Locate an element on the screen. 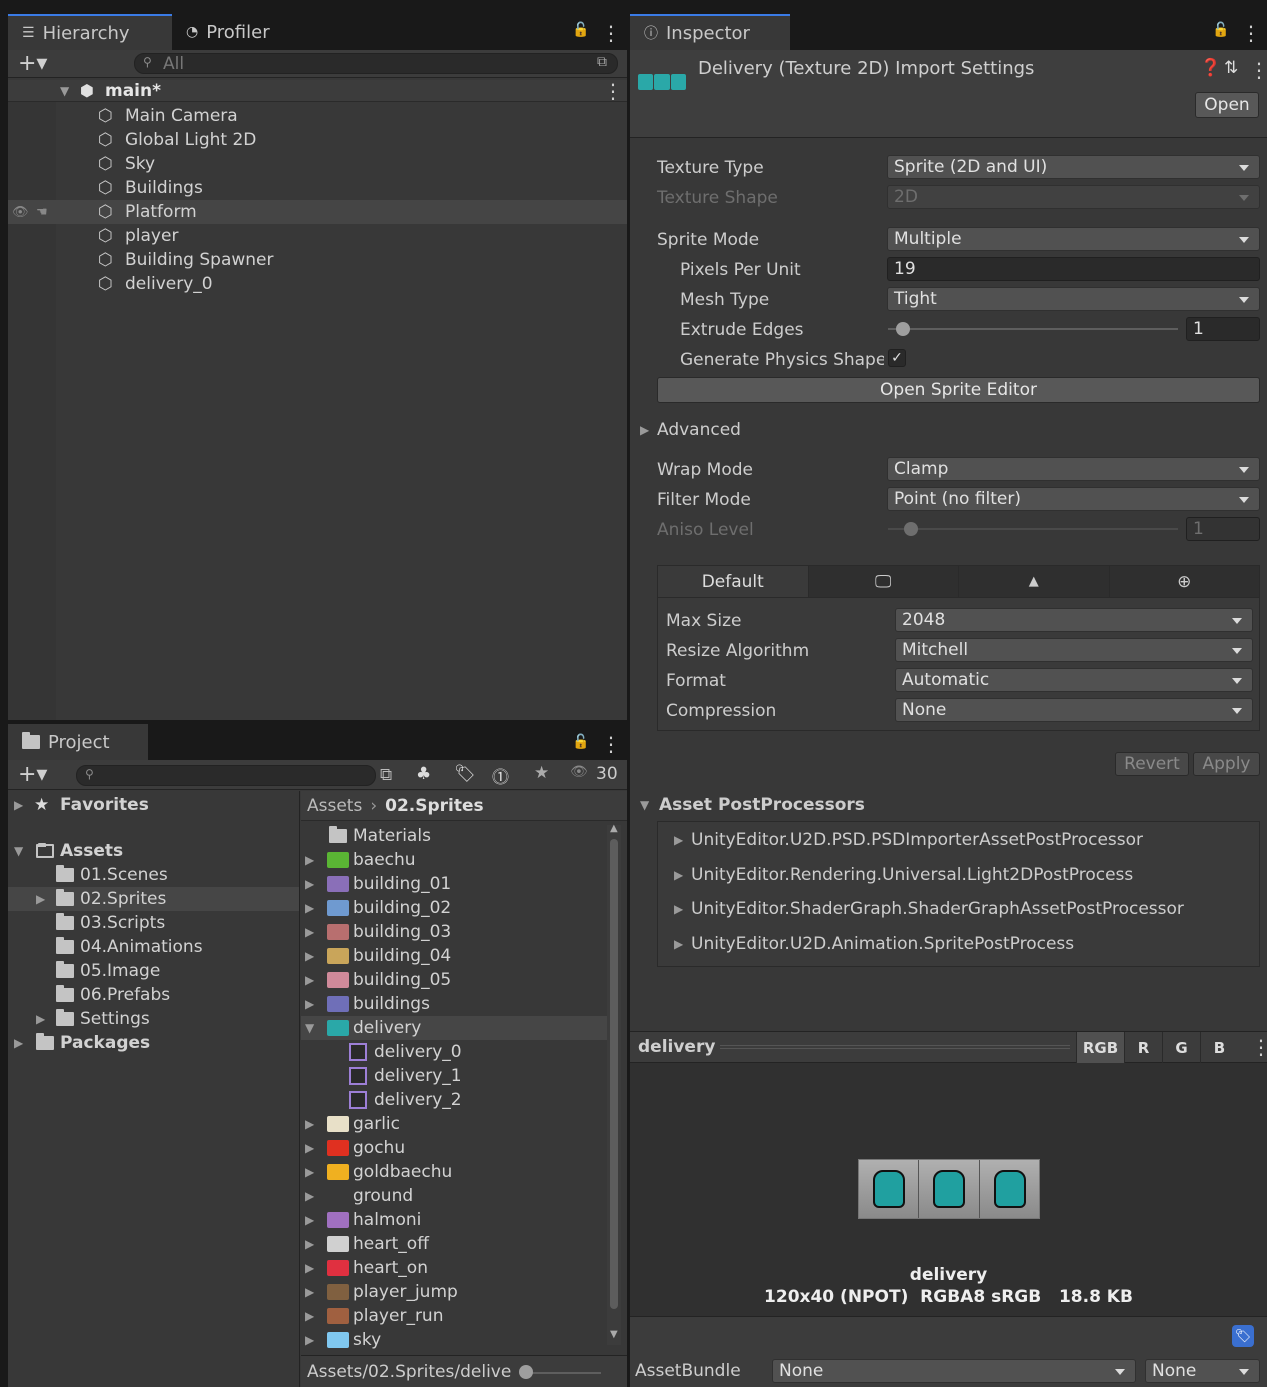 This screenshot has height=1387, width=1267. file-item: ▶ building_04 is located at coordinates (454, 956).